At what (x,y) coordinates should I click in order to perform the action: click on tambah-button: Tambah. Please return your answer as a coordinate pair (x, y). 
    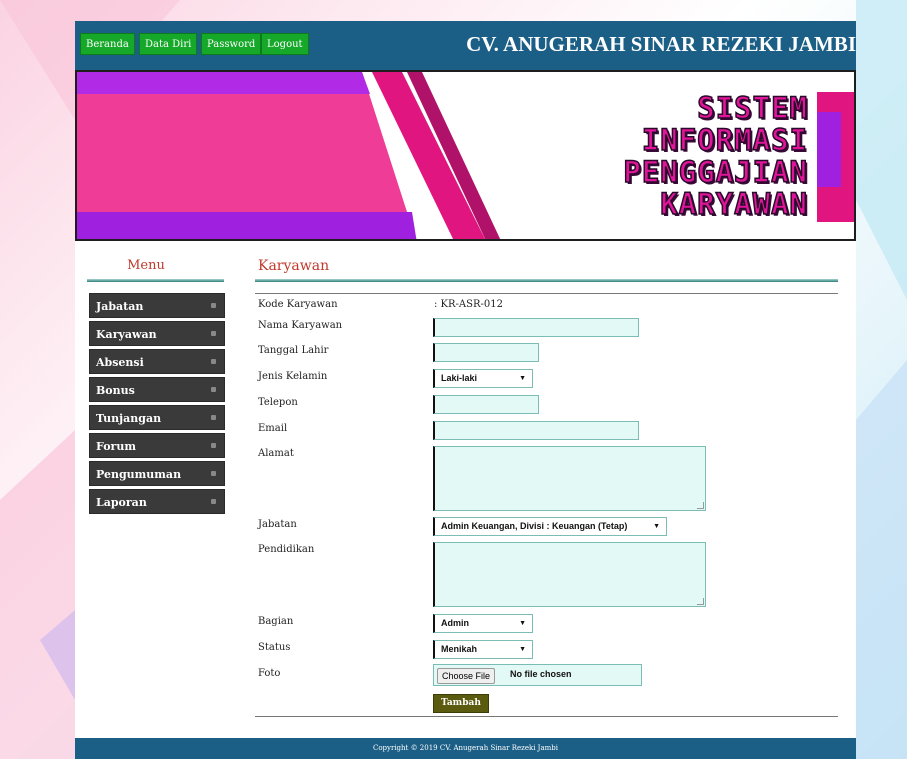
    Looking at the image, I should click on (461, 703).